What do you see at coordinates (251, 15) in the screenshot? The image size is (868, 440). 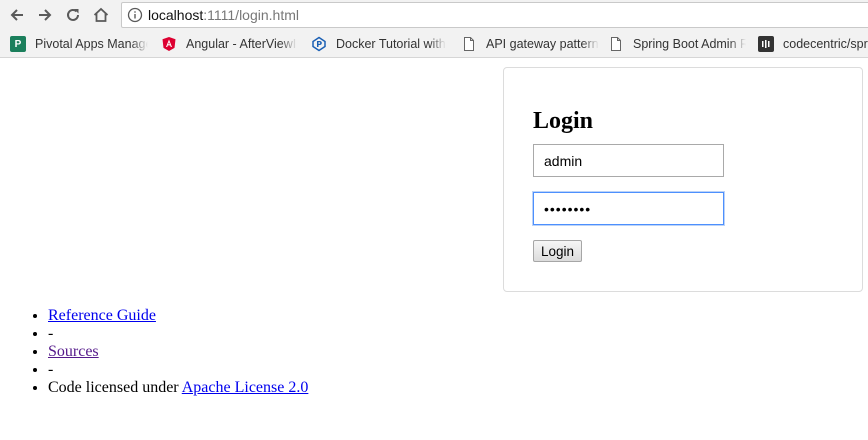 I see `url-path: :1111/login.html` at bounding box center [251, 15].